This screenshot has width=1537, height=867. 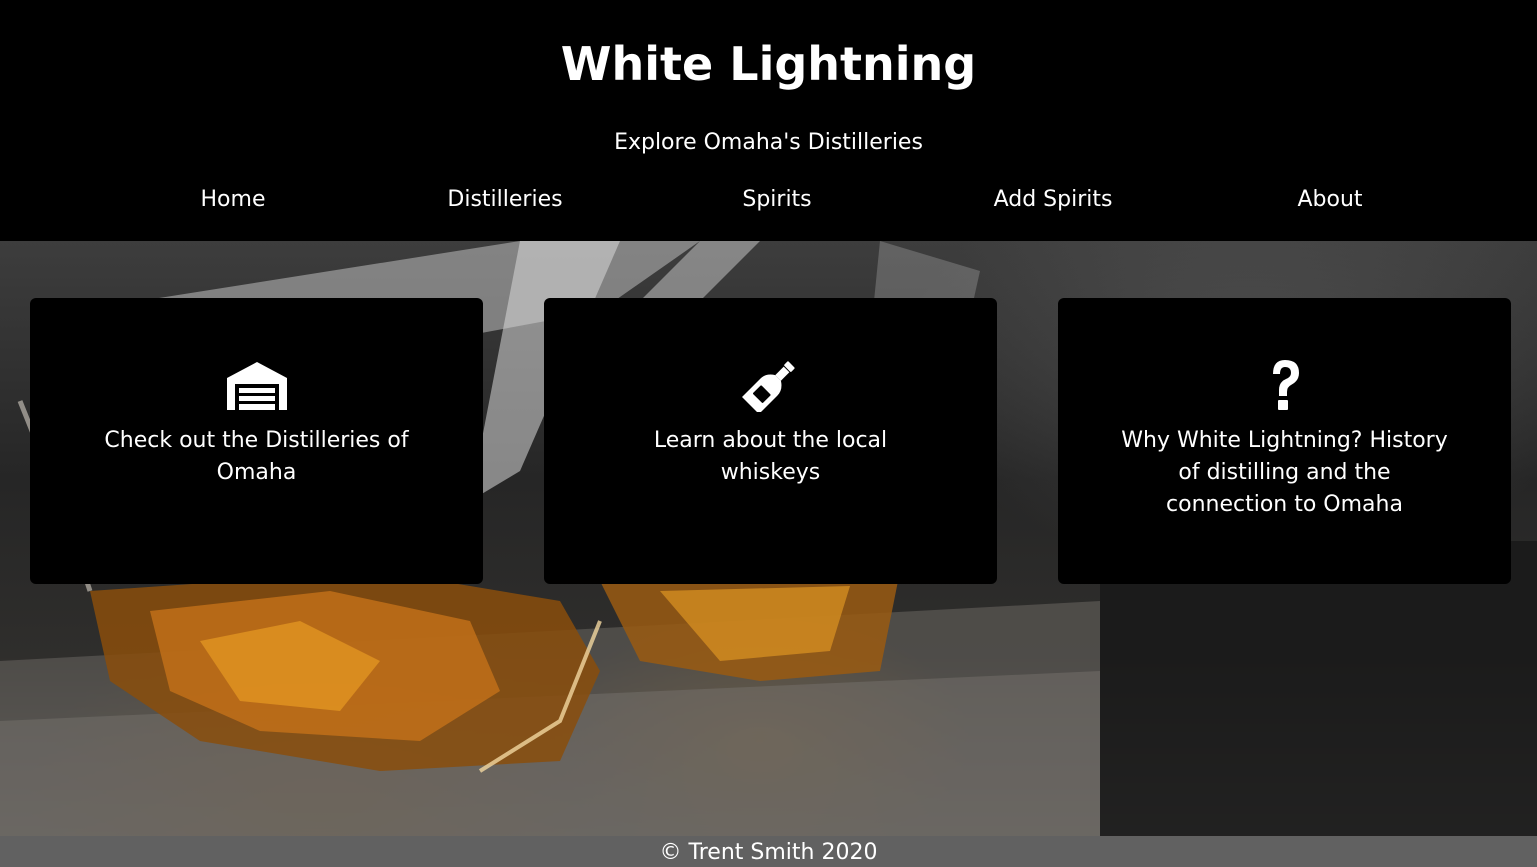 I want to click on wine-bottle-icon, so click(x=768, y=386).